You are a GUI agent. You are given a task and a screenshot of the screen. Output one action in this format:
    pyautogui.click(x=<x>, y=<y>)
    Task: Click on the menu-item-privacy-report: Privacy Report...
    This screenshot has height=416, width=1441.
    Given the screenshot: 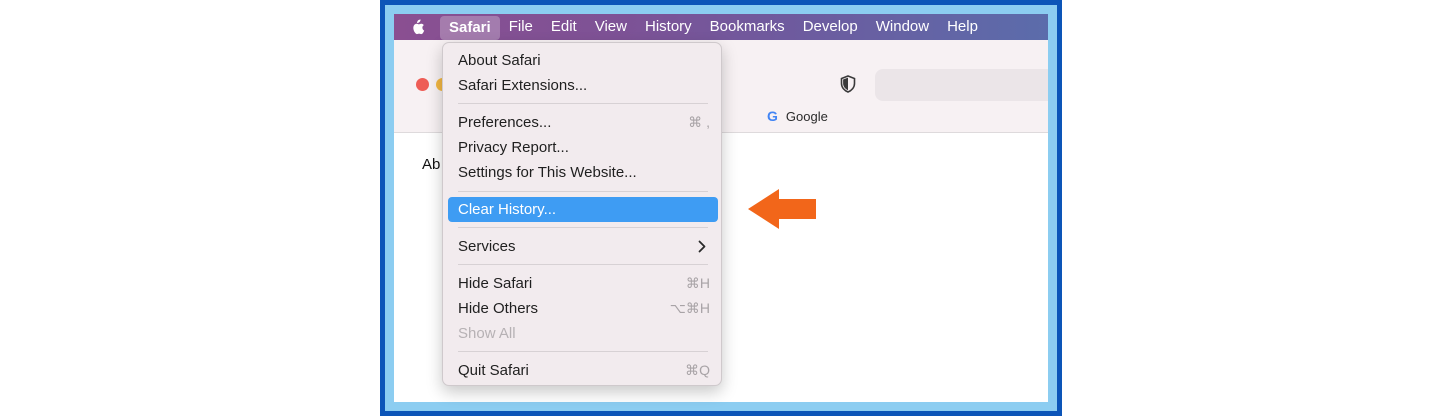 What is the action you would take?
    pyautogui.click(x=583, y=147)
    